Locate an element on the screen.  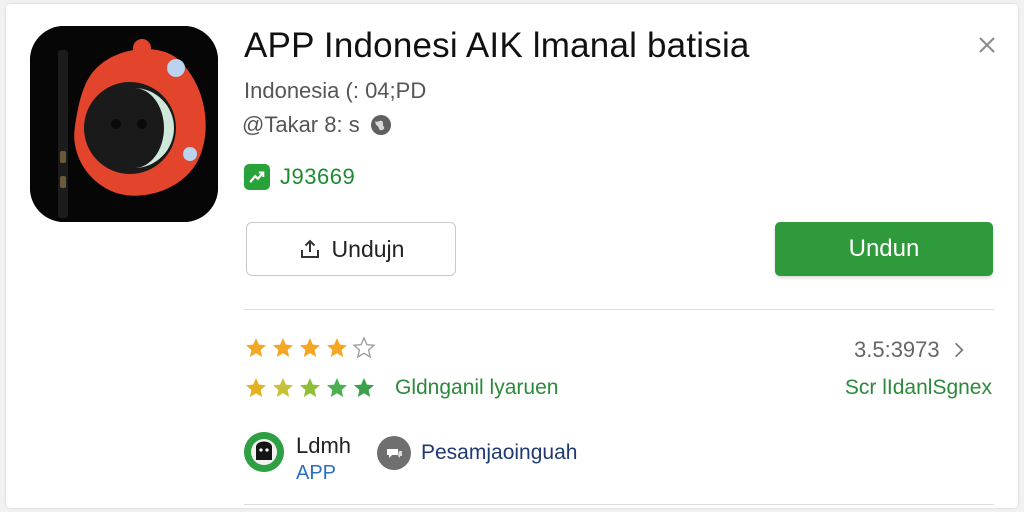
trend-icon is located at coordinates (257, 177).